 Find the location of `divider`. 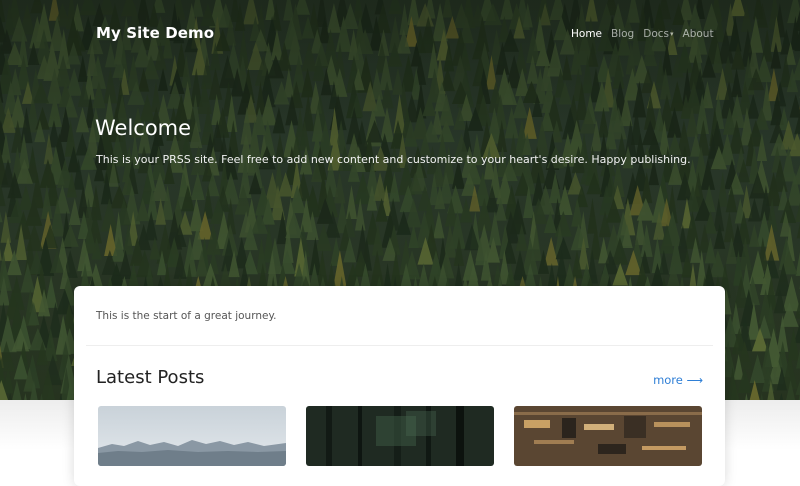

divider is located at coordinates (399, 345).